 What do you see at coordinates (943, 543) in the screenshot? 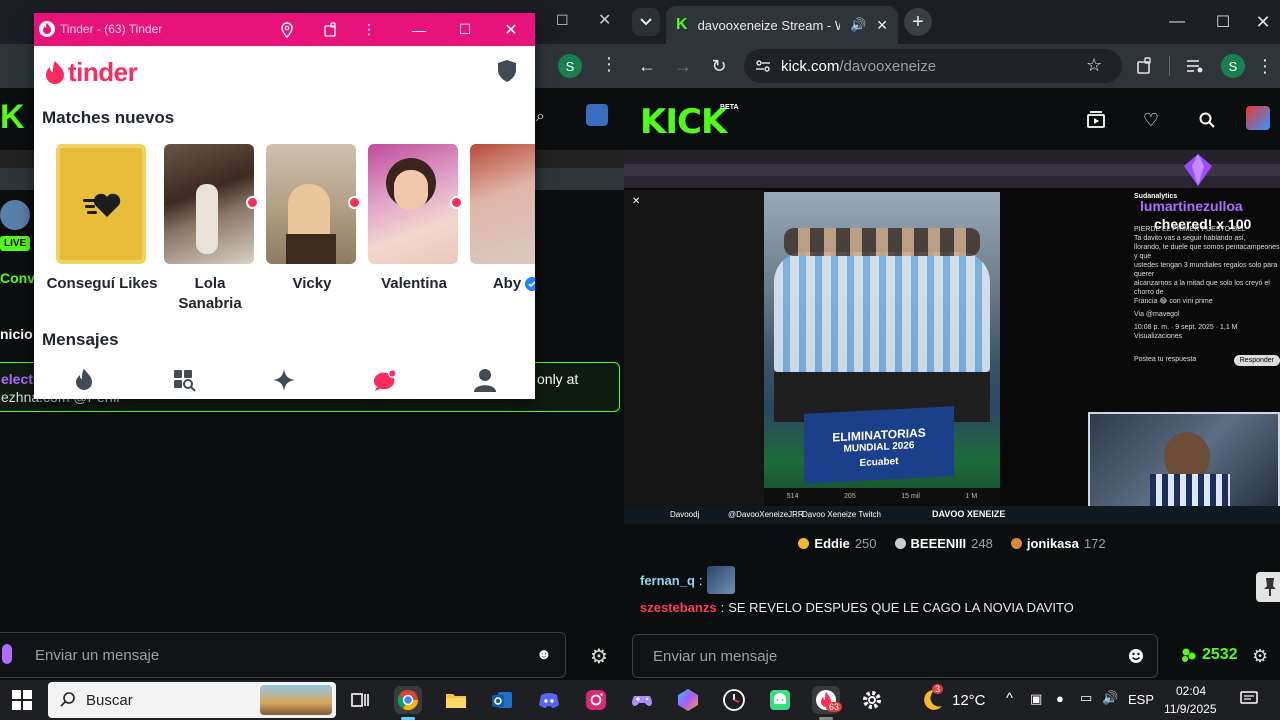
I see `leaderboard-entry: BEEENIII 248` at bounding box center [943, 543].